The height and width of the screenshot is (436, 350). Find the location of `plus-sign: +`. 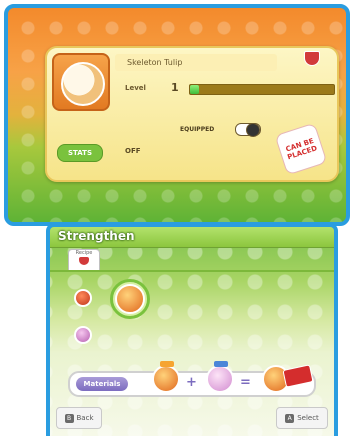

plus-sign: + is located at coordinates (191, 382).